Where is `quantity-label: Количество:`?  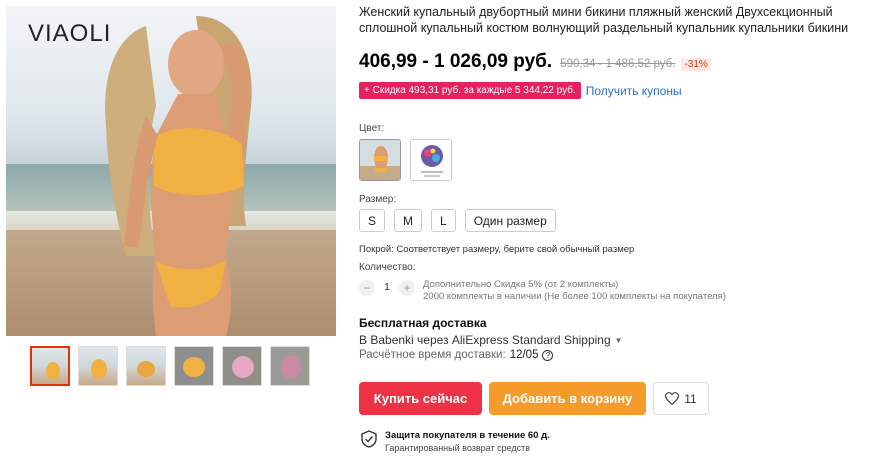
quantity-label: Количество: is located at coordinates (387, 267).